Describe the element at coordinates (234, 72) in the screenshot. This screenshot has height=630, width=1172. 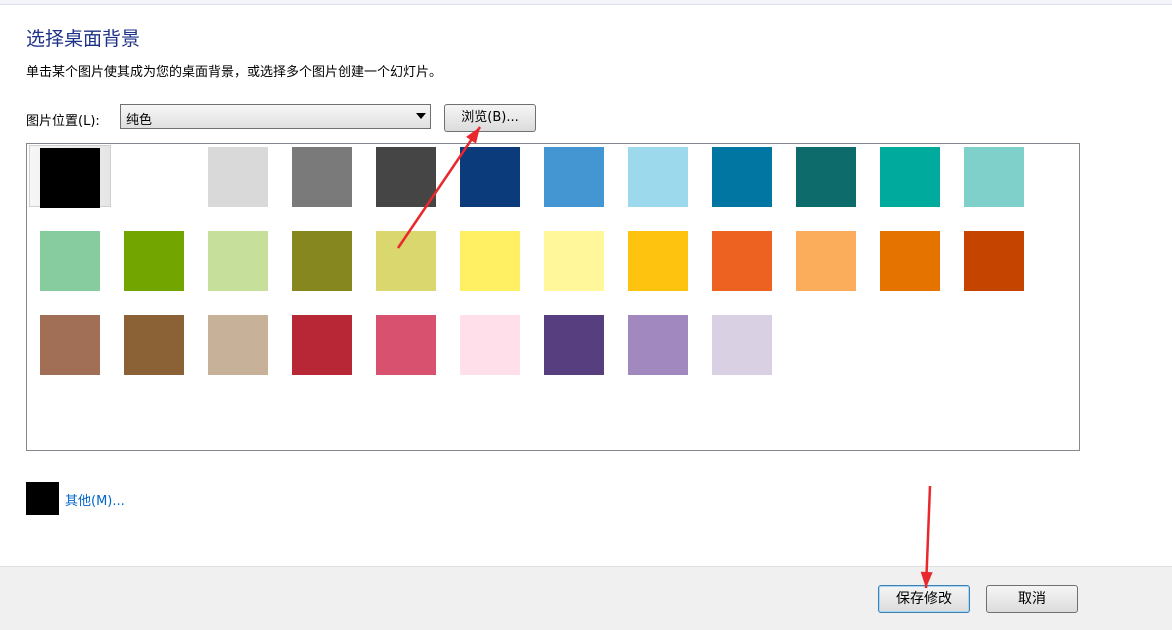
I see `page-description: 单击某个图片使其成为您的桌面背景，或选择多个图片创建一个幻灯片。` at that location.